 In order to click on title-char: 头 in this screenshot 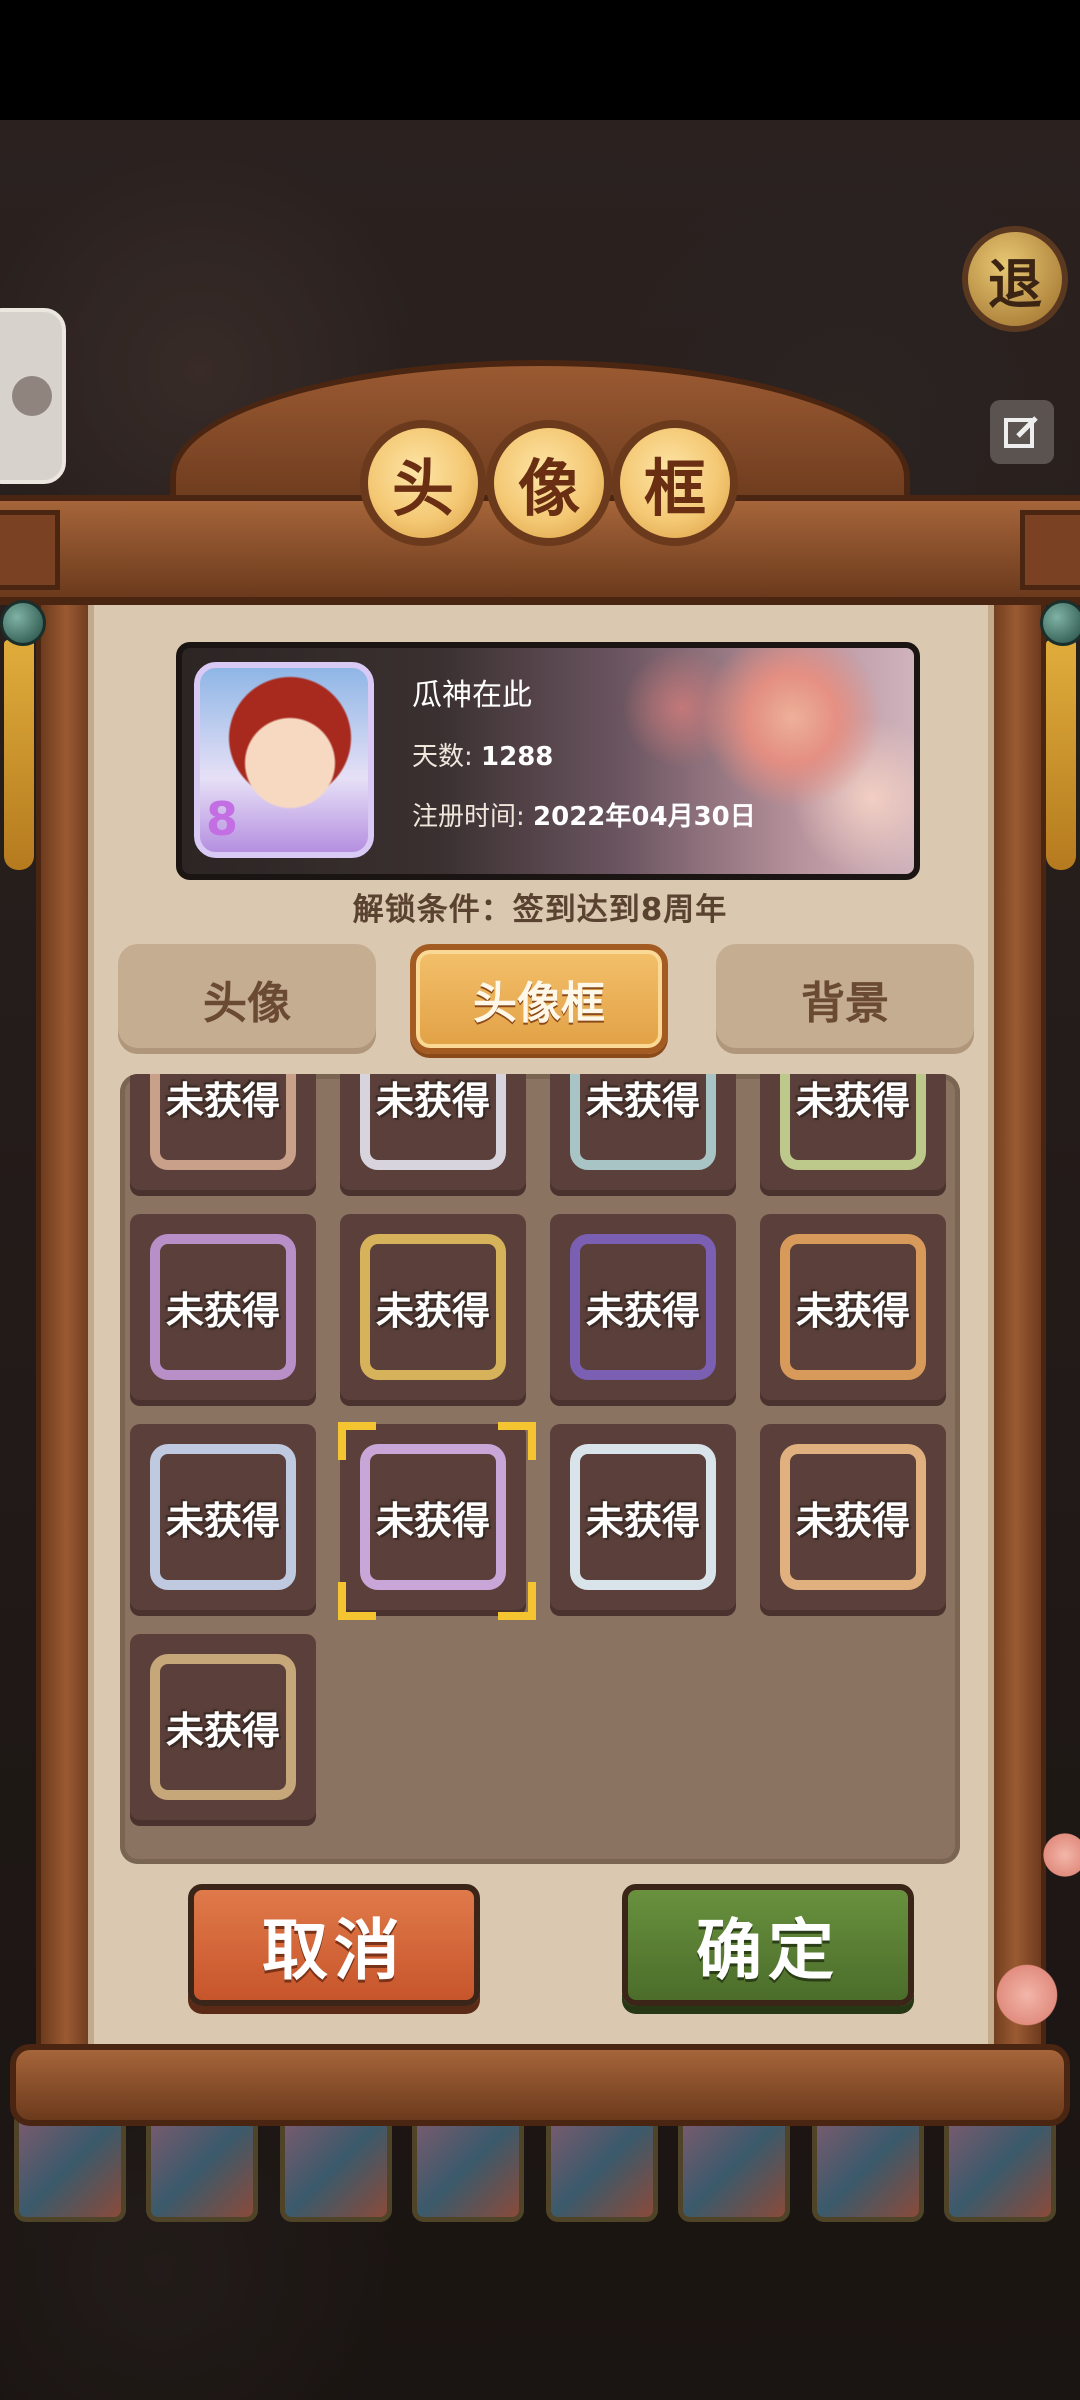, I will do `click(423, 483)`.